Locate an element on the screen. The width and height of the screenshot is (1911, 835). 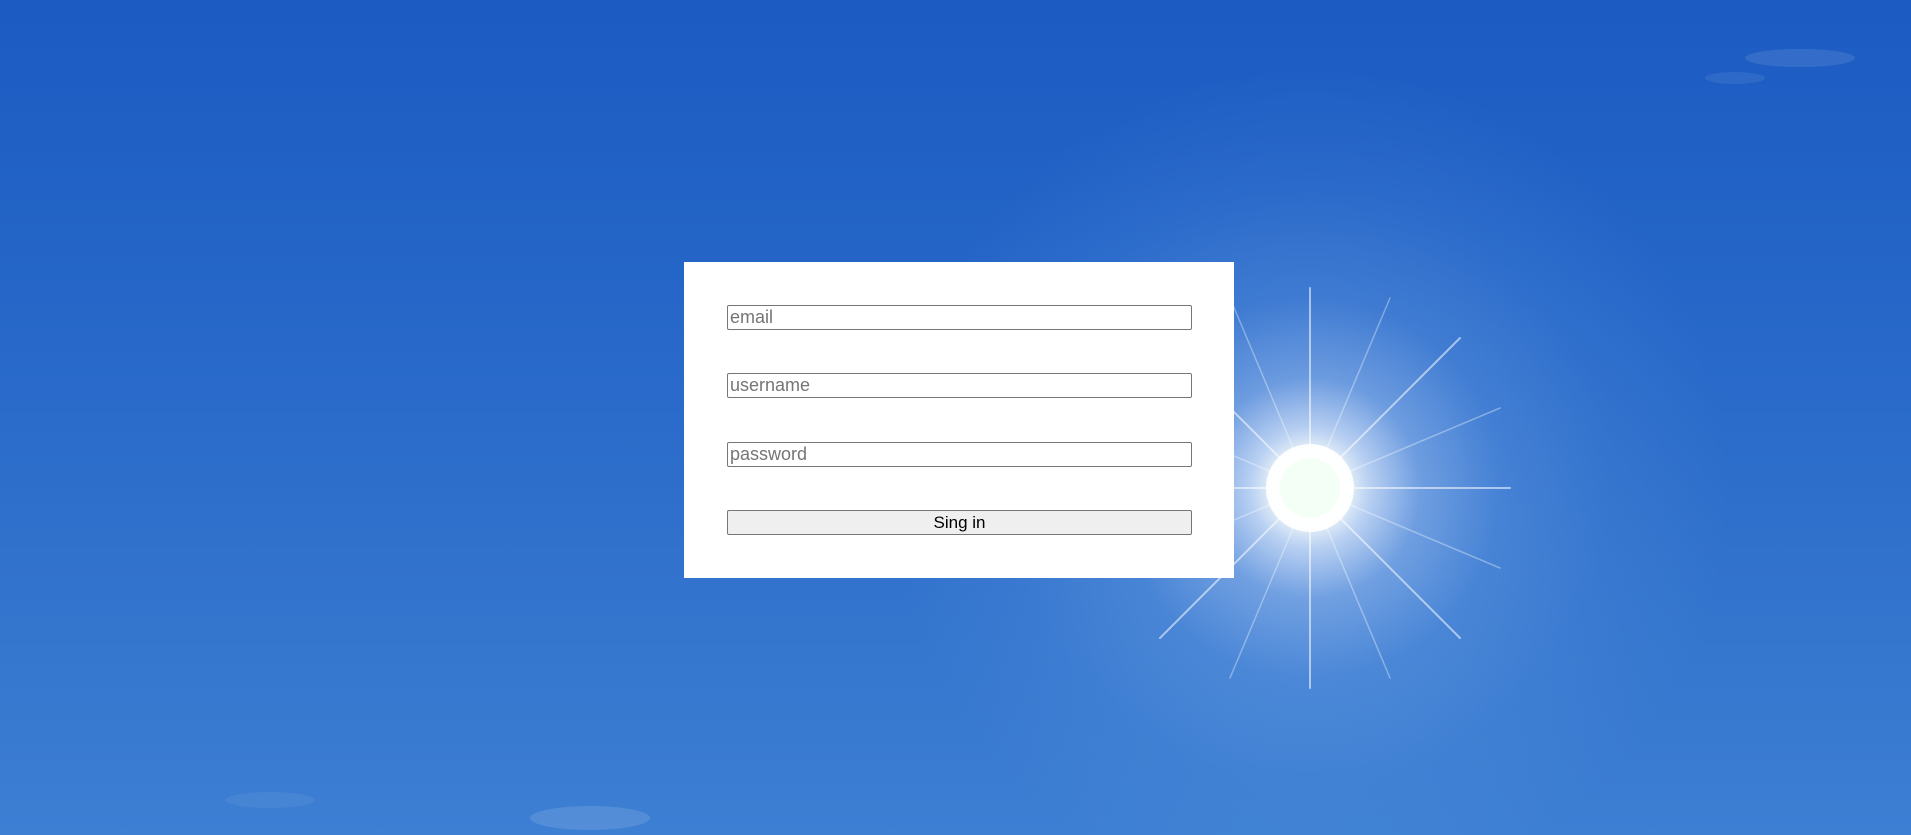
sign-in-button: Sing in is located at coordinates (959, 522).